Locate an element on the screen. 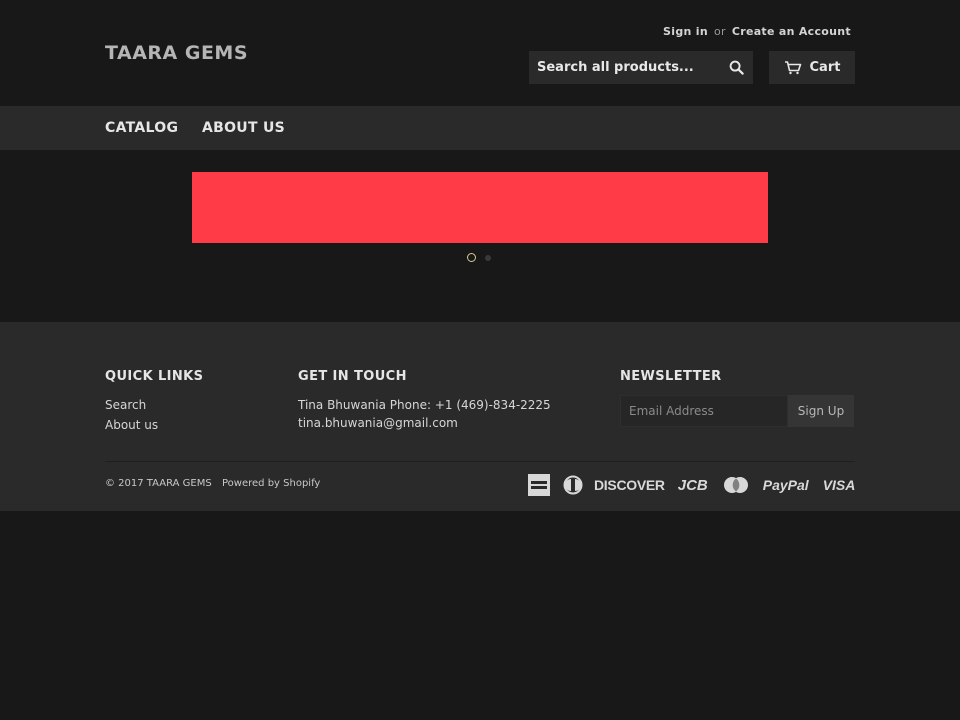 Image resolution: width=960 pixels, height=720 pixels. search-button is located at coordinates (736, 67).